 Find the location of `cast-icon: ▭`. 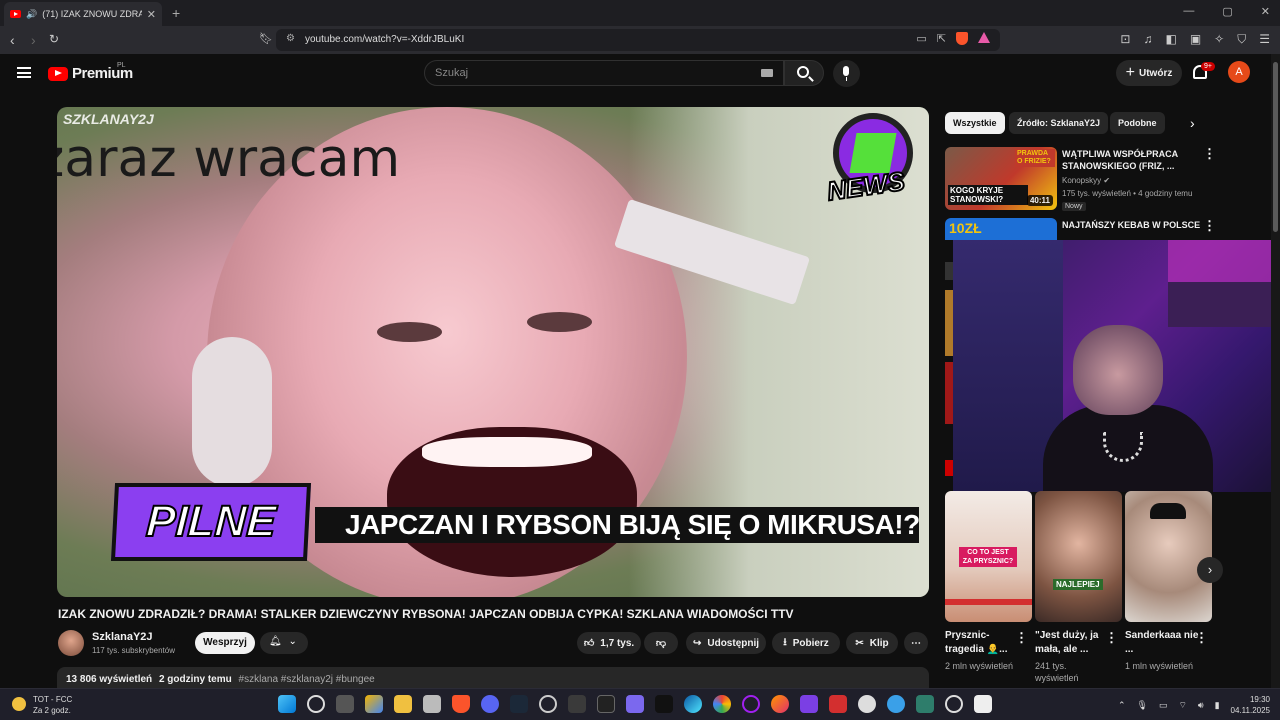

cast-icon: ▭ is located at coordinates (921, 38).